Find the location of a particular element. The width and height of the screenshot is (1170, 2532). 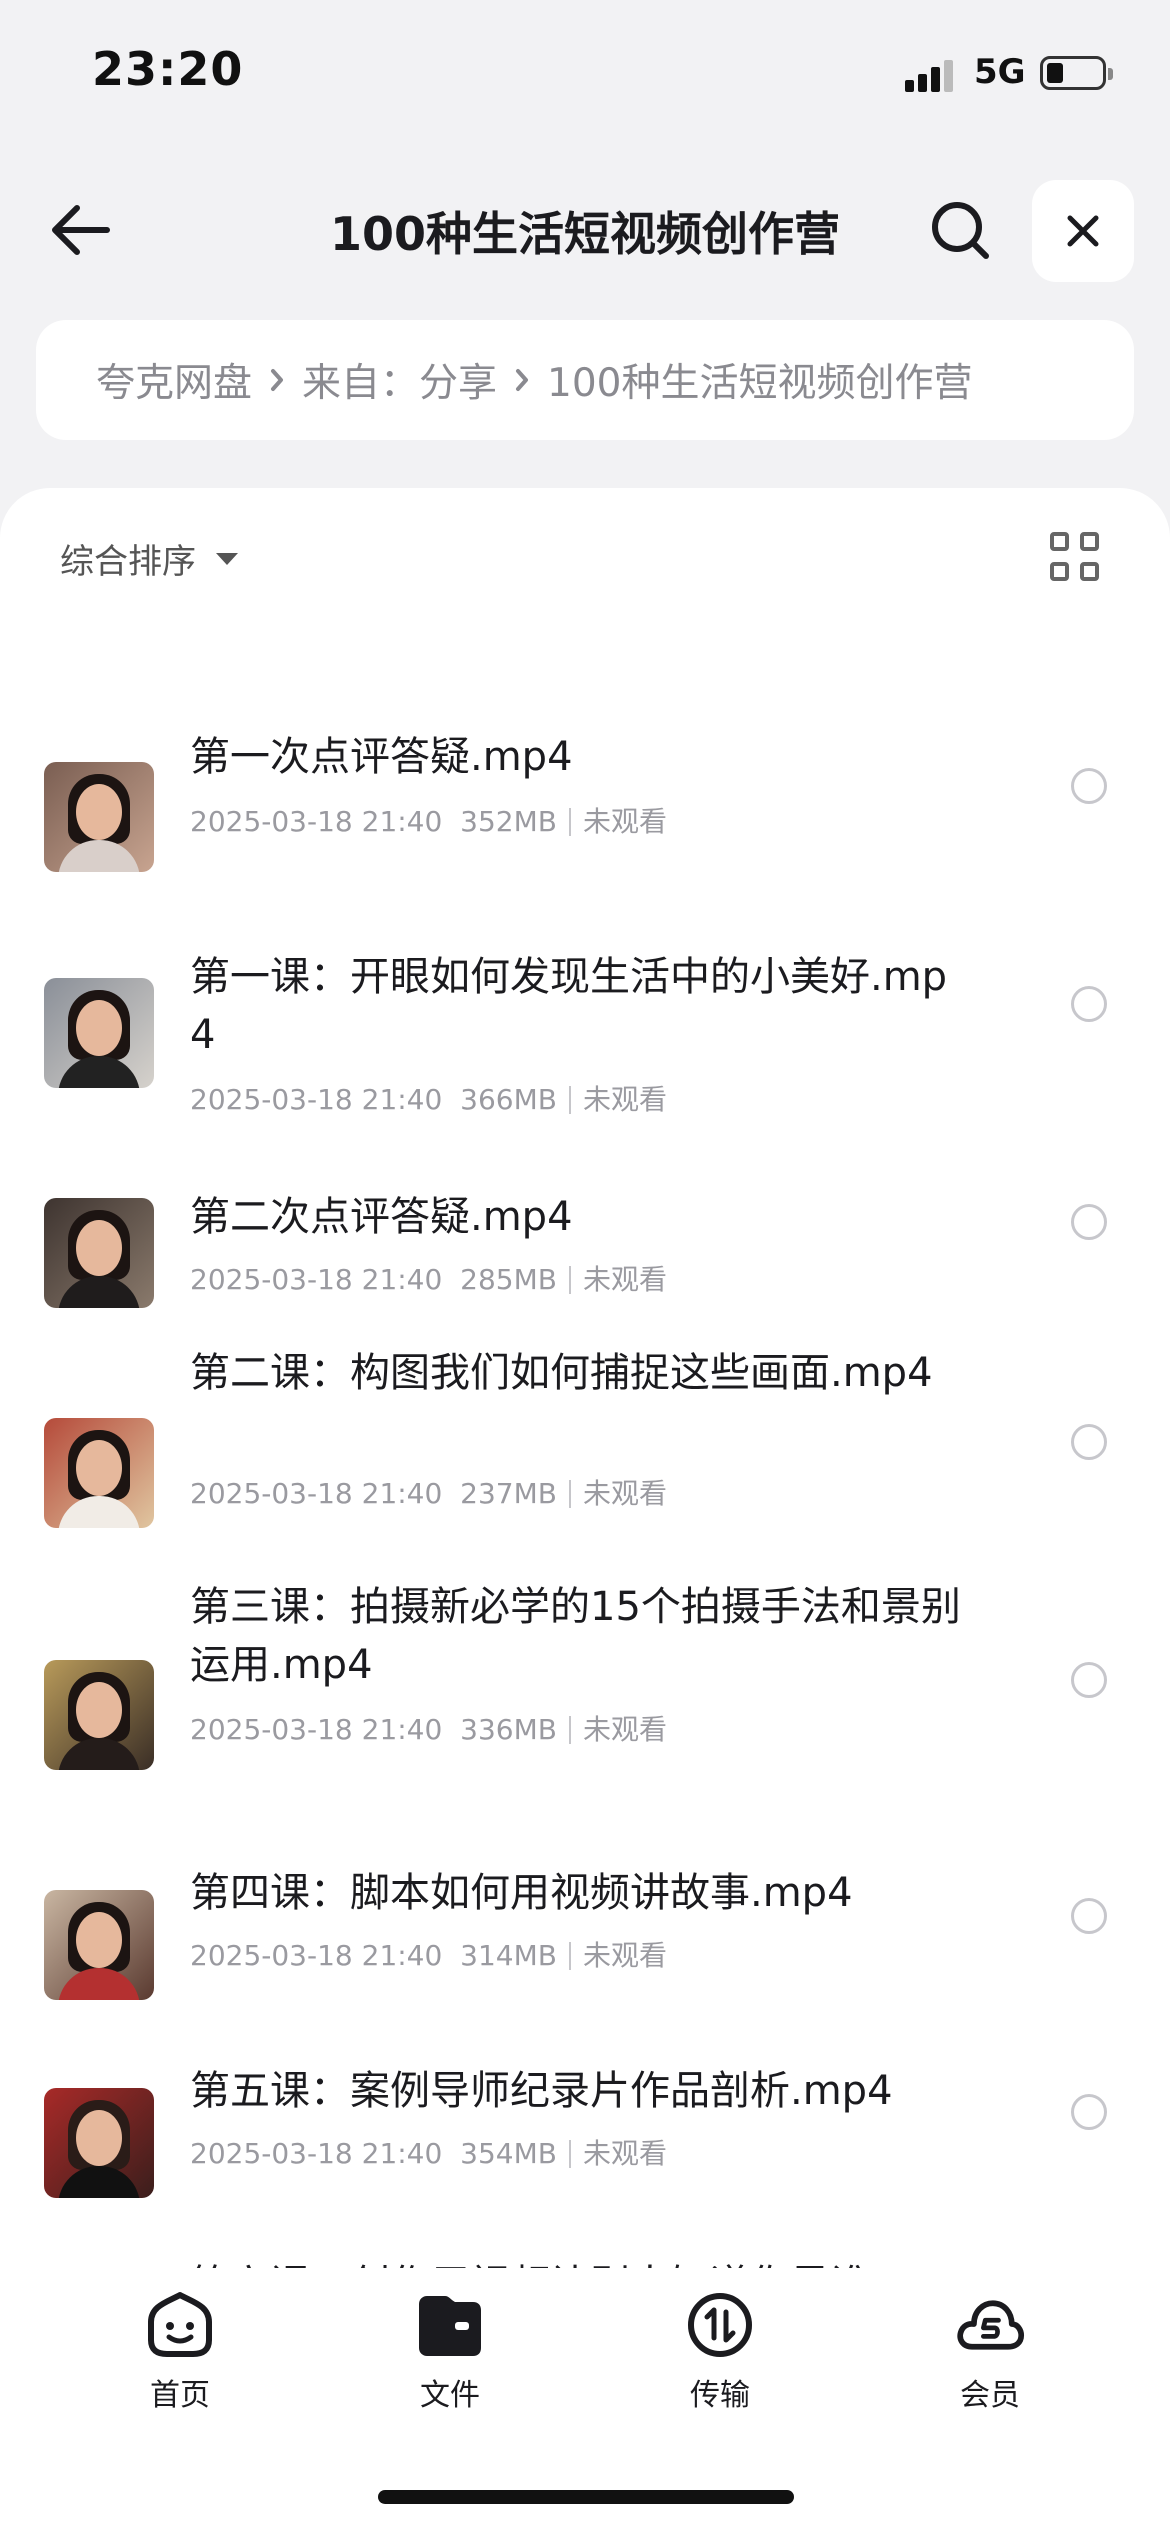

tab-files: 文件 is located at coordinates (450, 2355).